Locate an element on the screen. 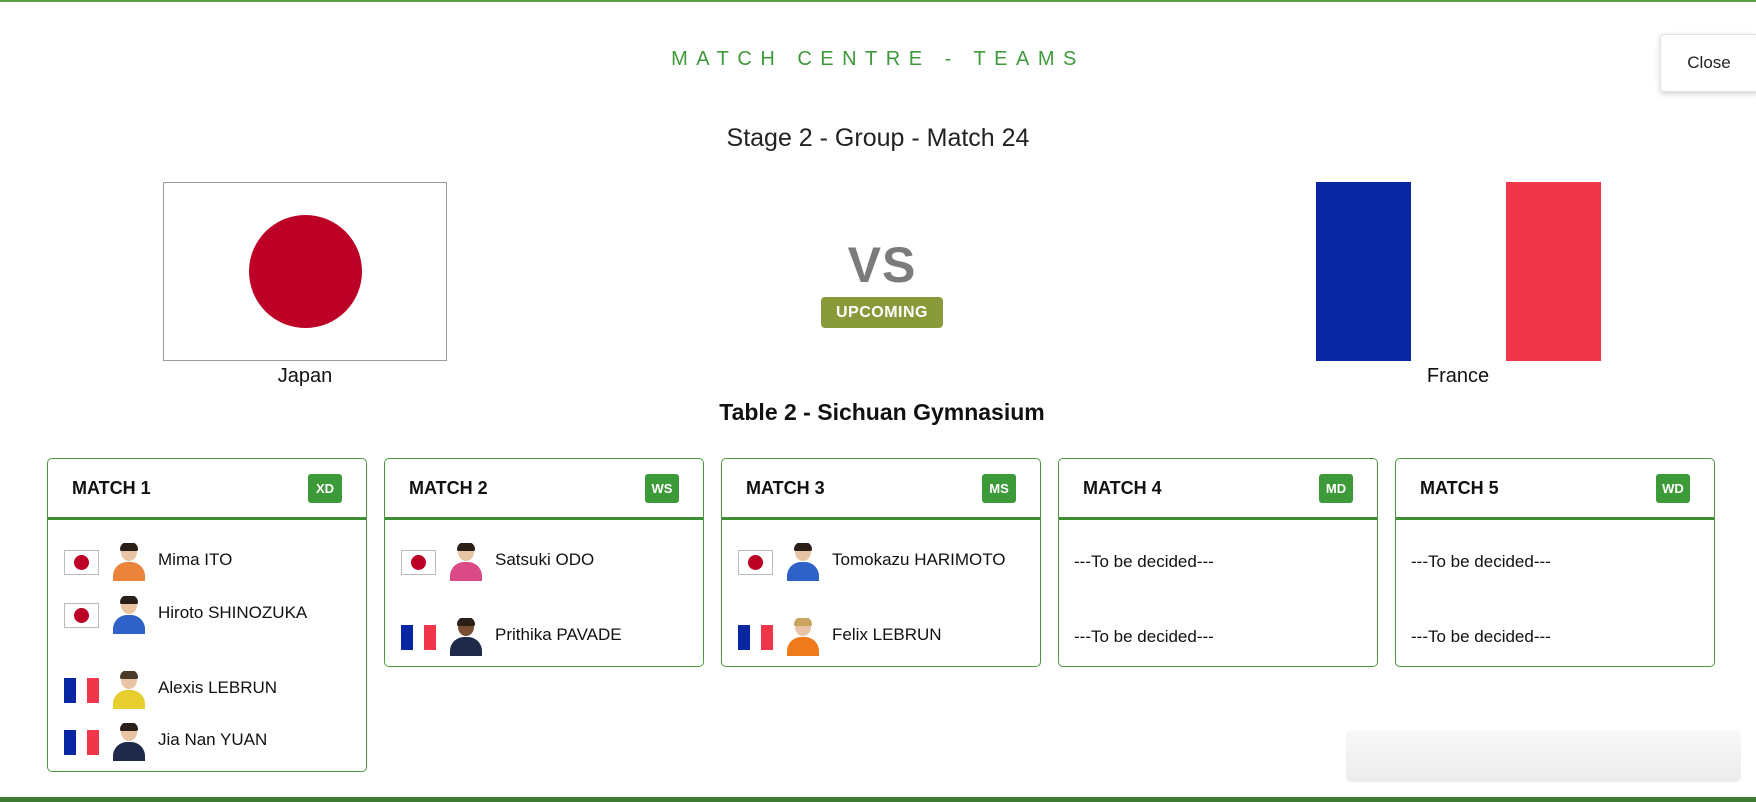 The image size is (1756, 802). player-row: Satsuki ODO is located at coordinates (544, 561).